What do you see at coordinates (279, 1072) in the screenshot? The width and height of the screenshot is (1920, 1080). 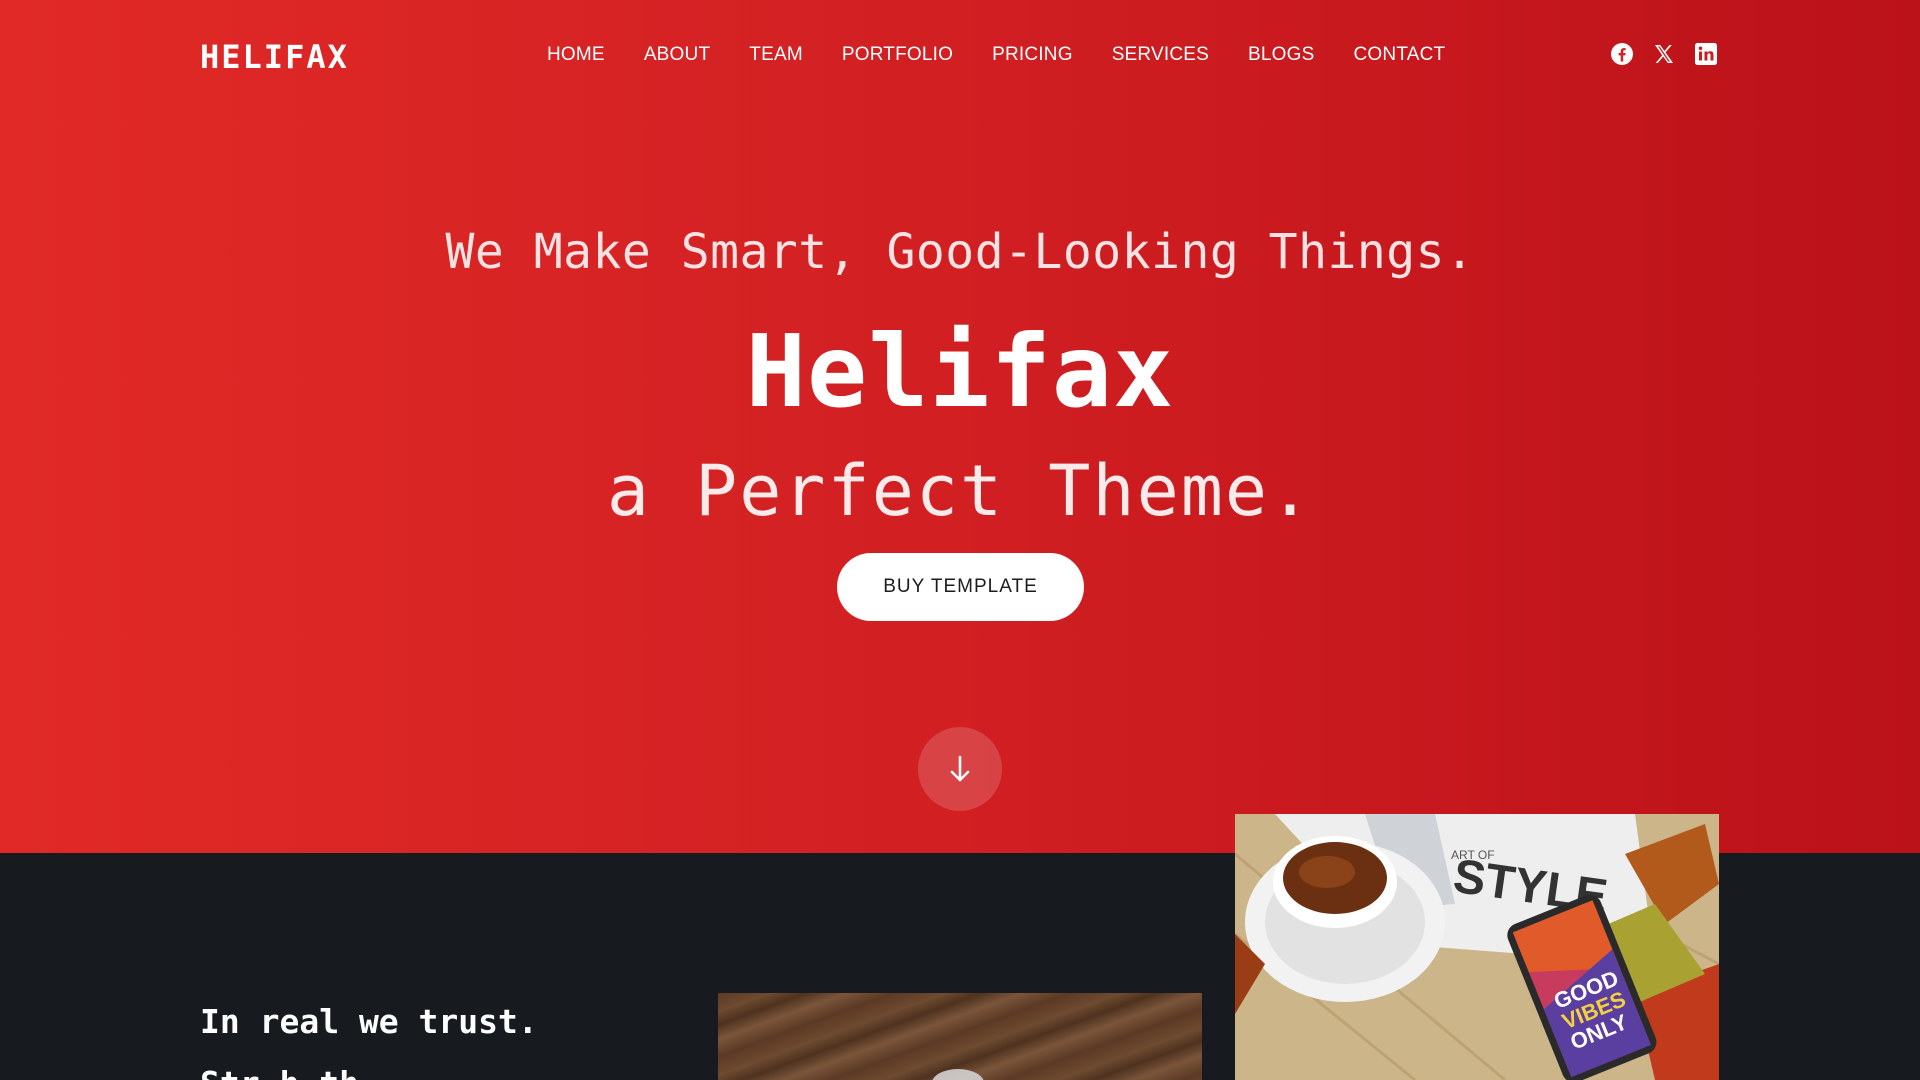 I see `about-heading-second-line: Str h th` at bounding box center [279, 1072].